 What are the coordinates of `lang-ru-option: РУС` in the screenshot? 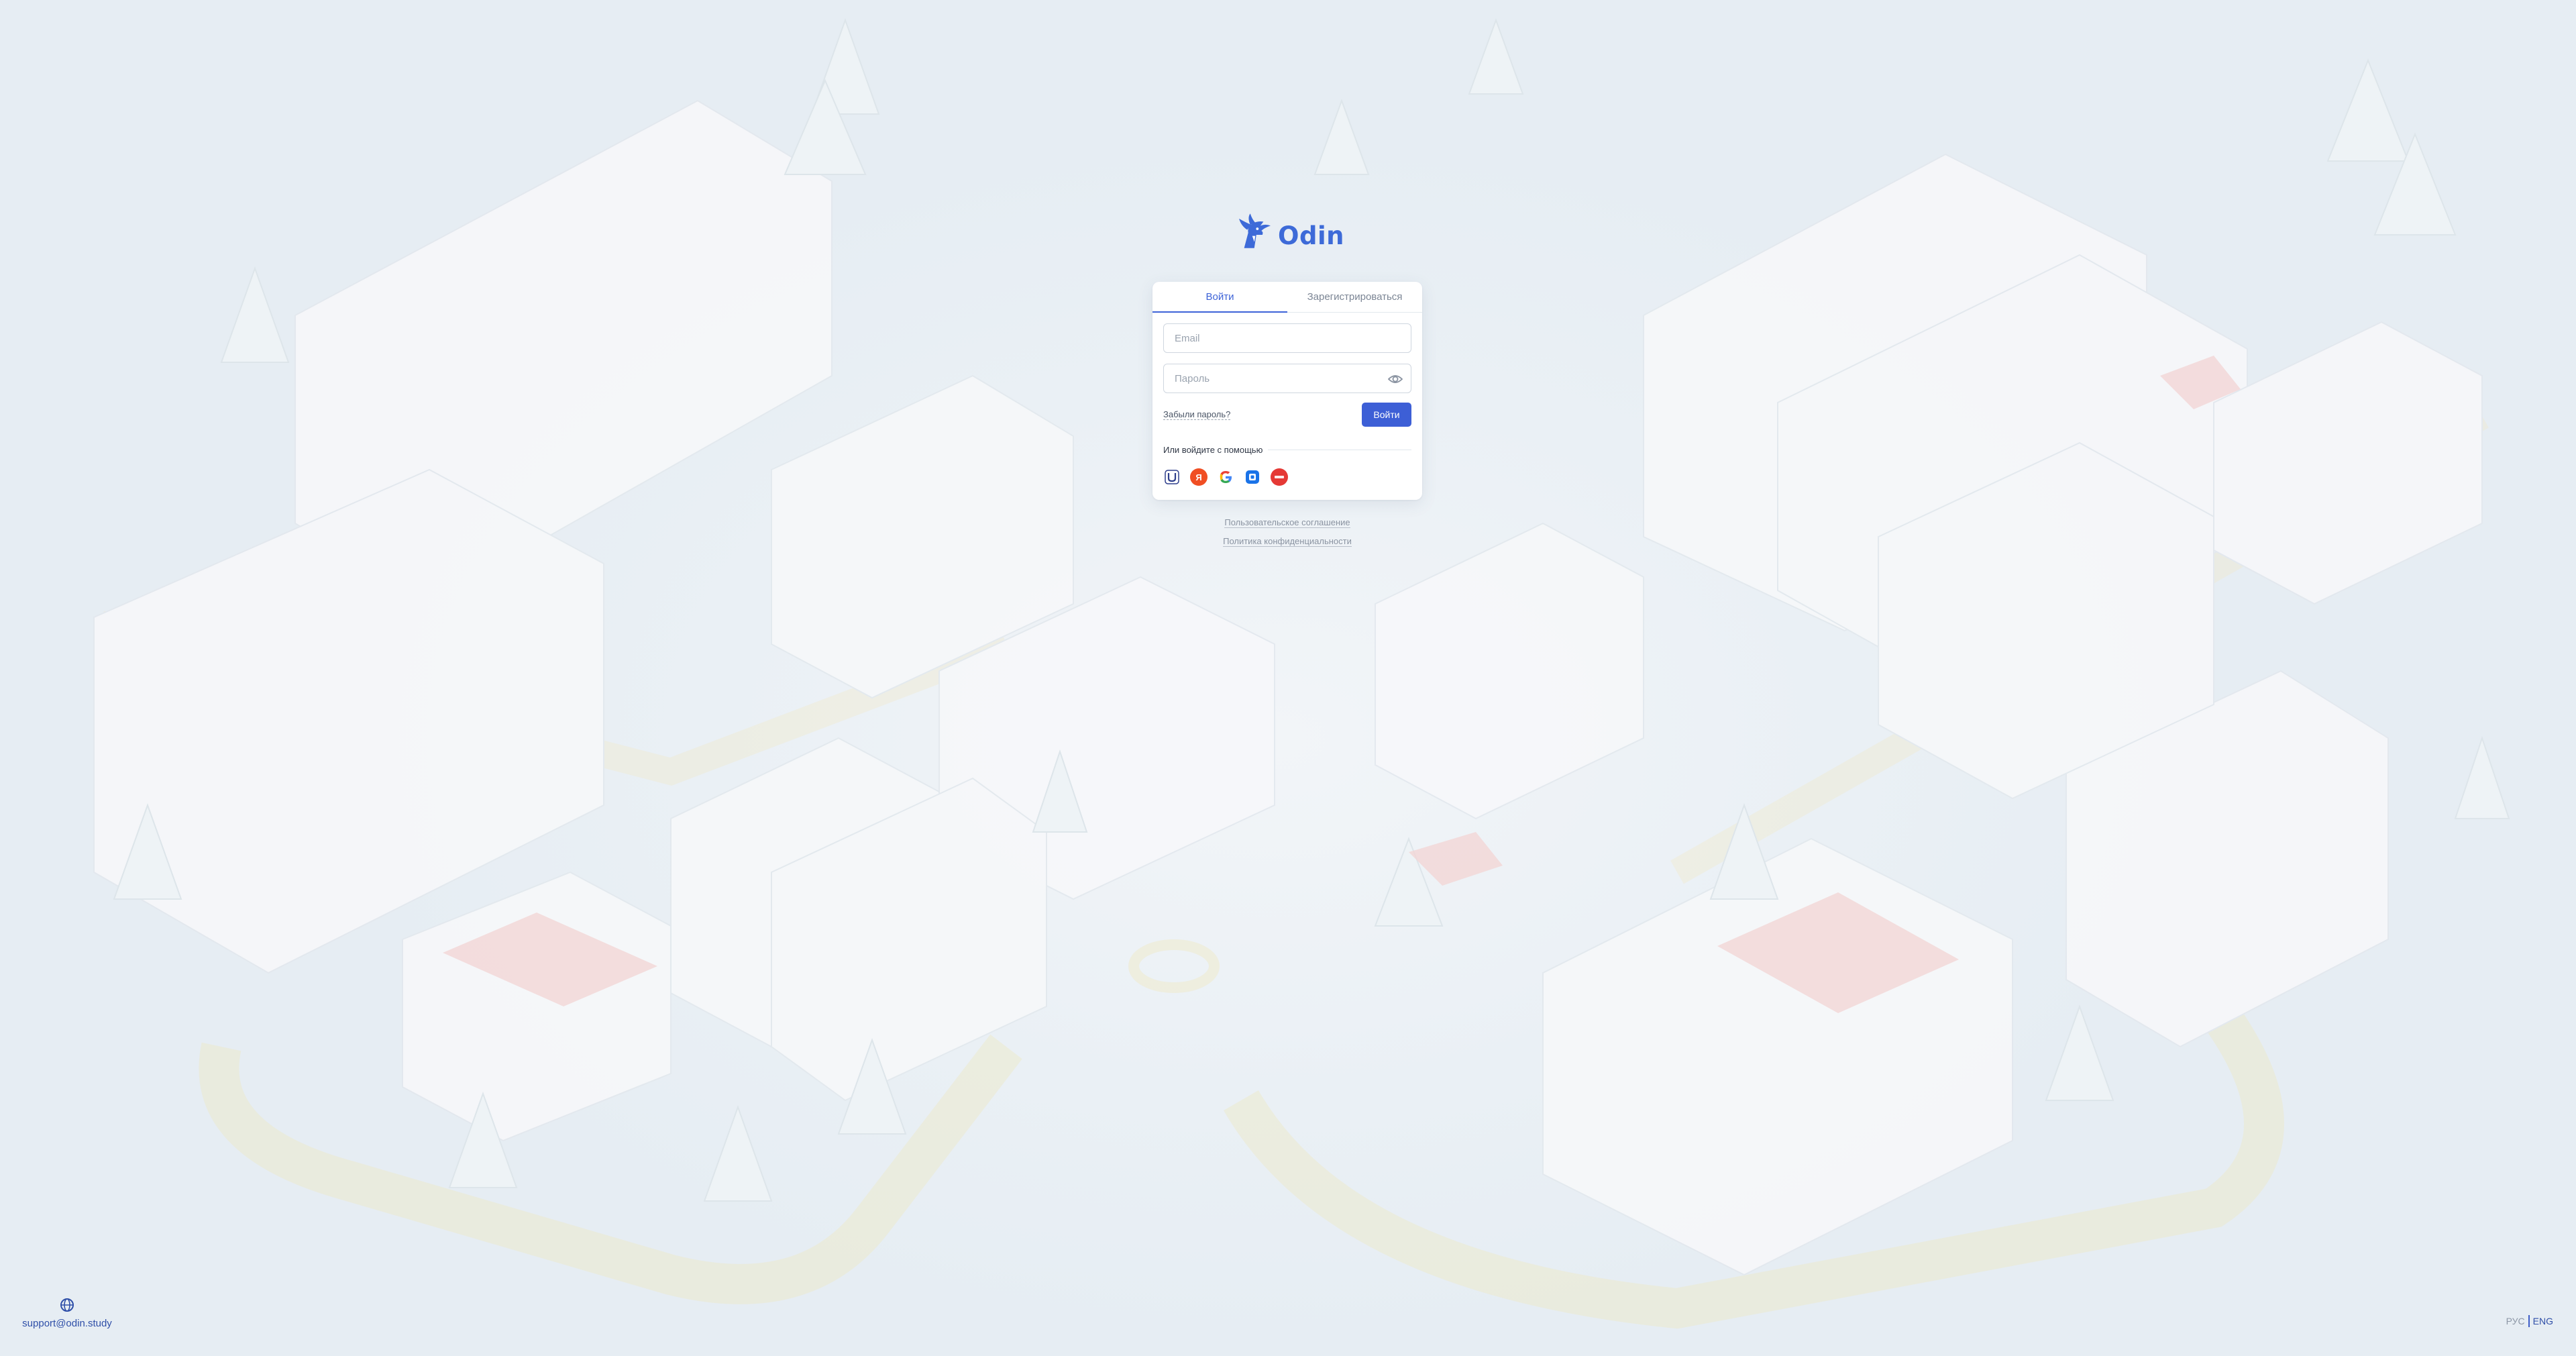 It's located at (2515, 1321).